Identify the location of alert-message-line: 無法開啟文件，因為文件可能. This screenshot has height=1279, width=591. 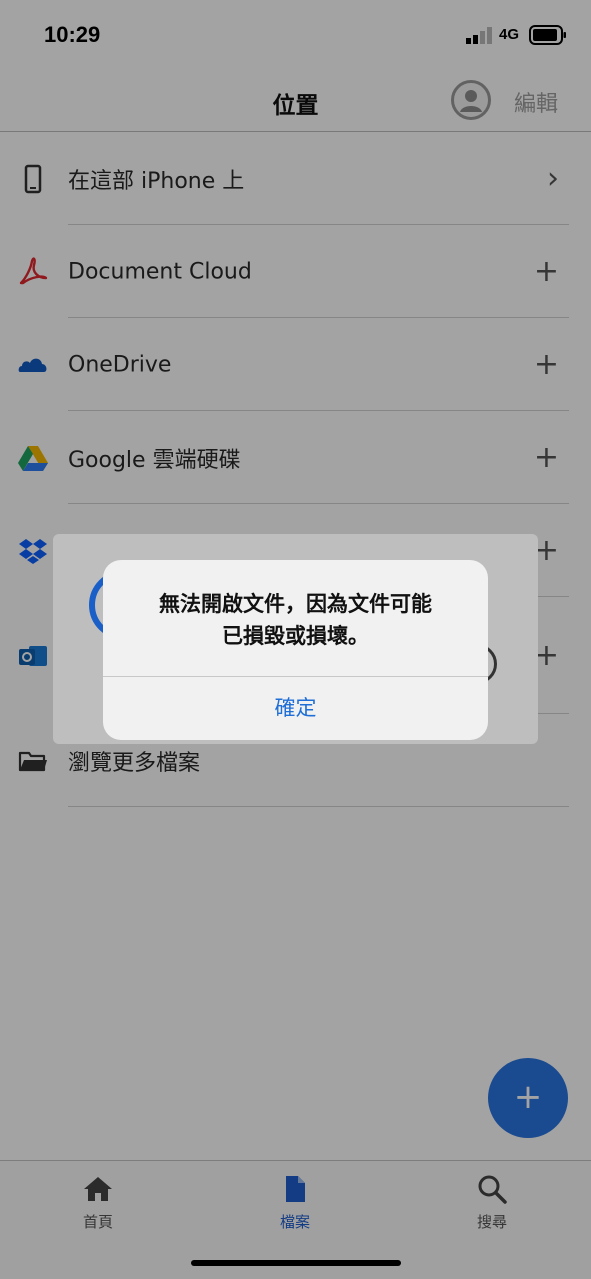
(295, 604).